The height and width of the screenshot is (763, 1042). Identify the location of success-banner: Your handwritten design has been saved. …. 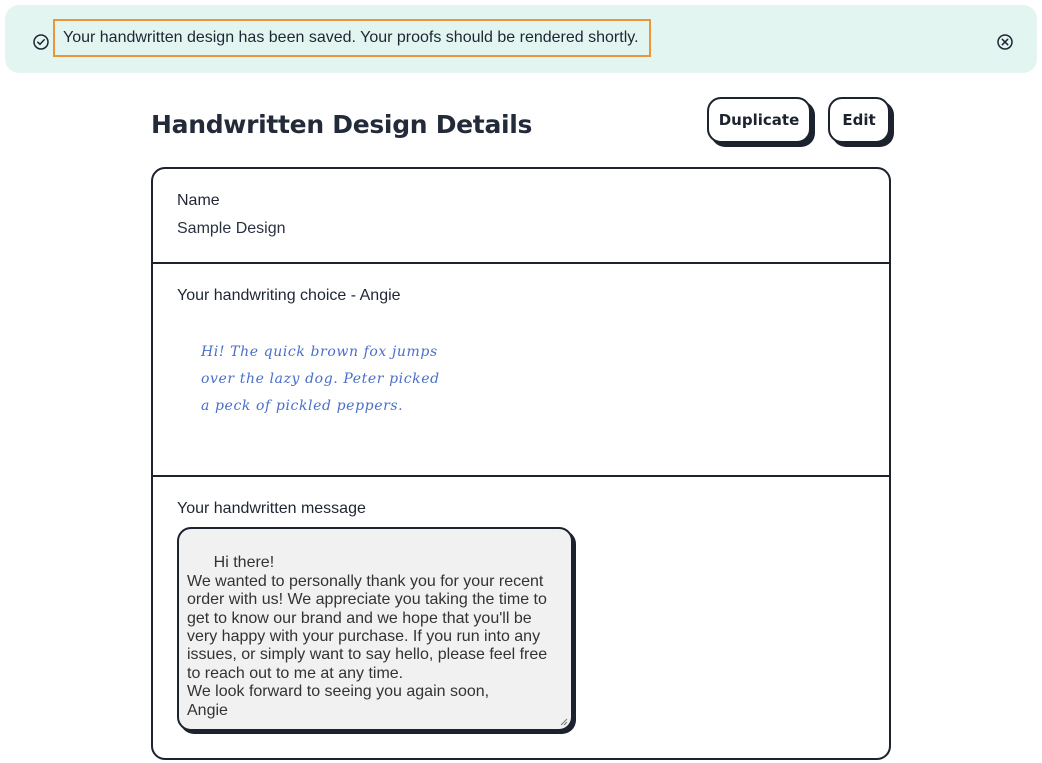
(521, 39).